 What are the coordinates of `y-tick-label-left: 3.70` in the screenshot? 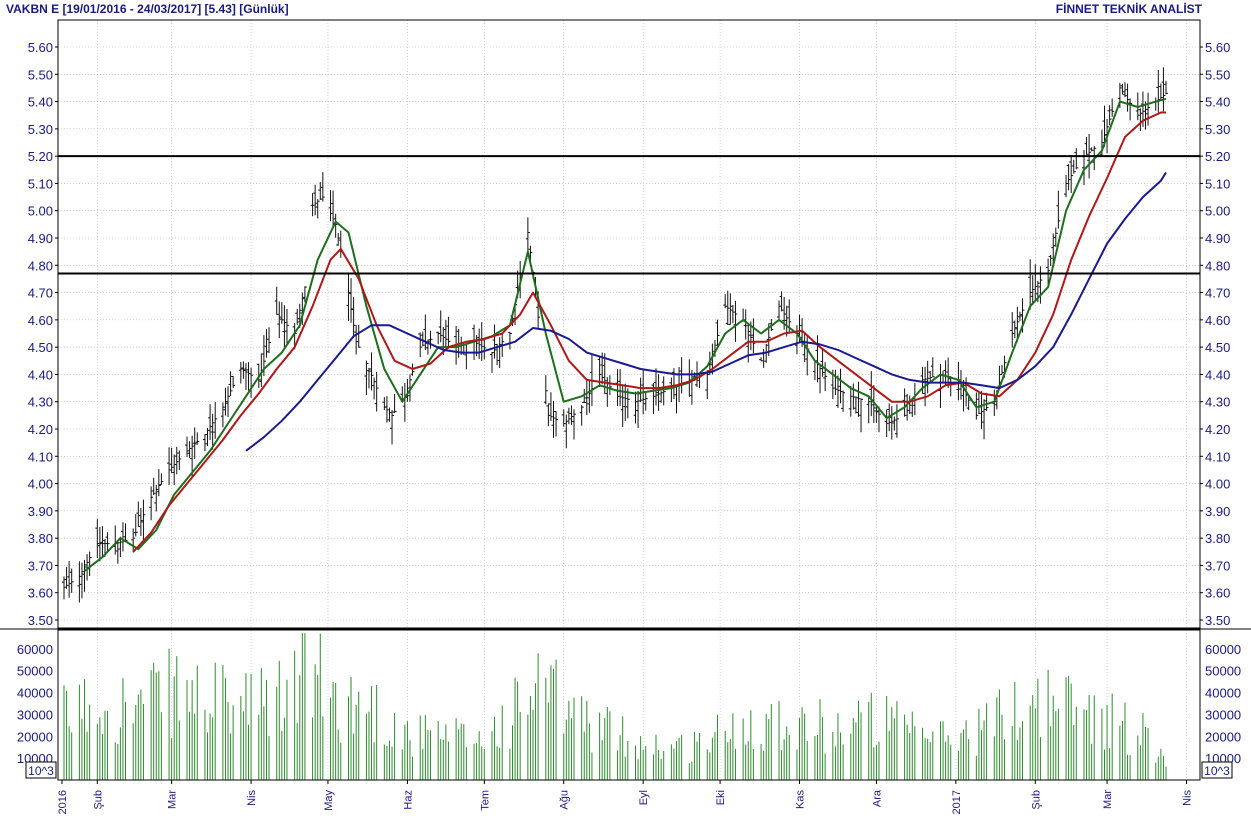 It's located at (40, 565).